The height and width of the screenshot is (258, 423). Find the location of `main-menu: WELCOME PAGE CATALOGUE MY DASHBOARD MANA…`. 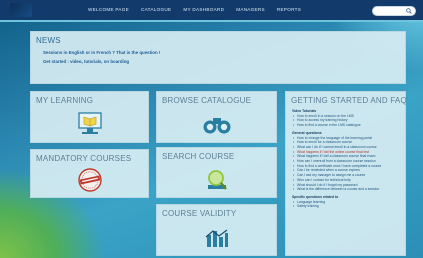

main-menu: WELCOME PAGE CATALOGUE MY DASHBOARD MANA… is located at coordinates (194, 12).